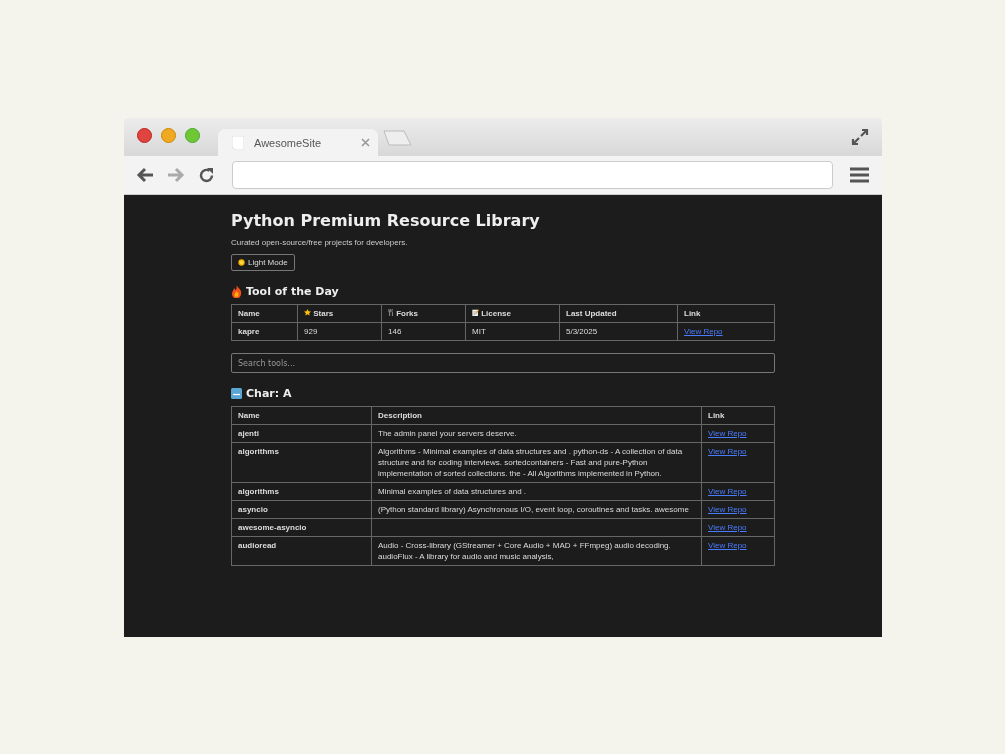 This screenshot has width=1005, height=754. What do you see at coordinates (168, 135) in the screenshot?
I see `minimize-button` at bounding box center [168, 135].